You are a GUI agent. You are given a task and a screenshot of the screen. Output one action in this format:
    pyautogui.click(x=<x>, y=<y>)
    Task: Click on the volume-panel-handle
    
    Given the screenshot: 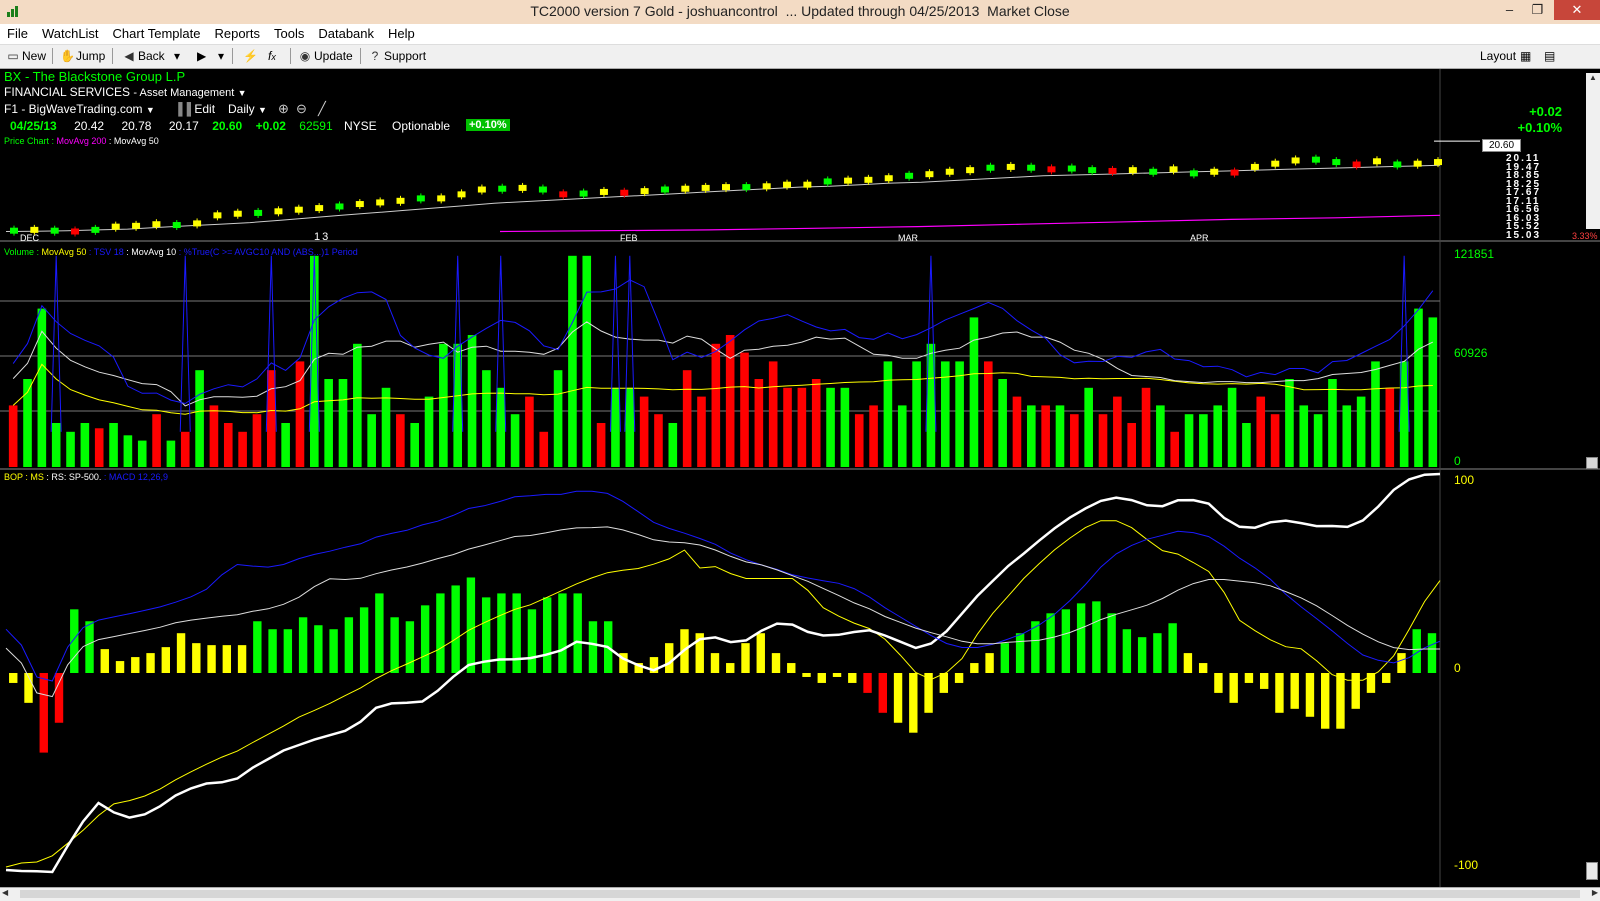 What is the action you would take?
    pyautogui.click(x=1592, y=463)
    